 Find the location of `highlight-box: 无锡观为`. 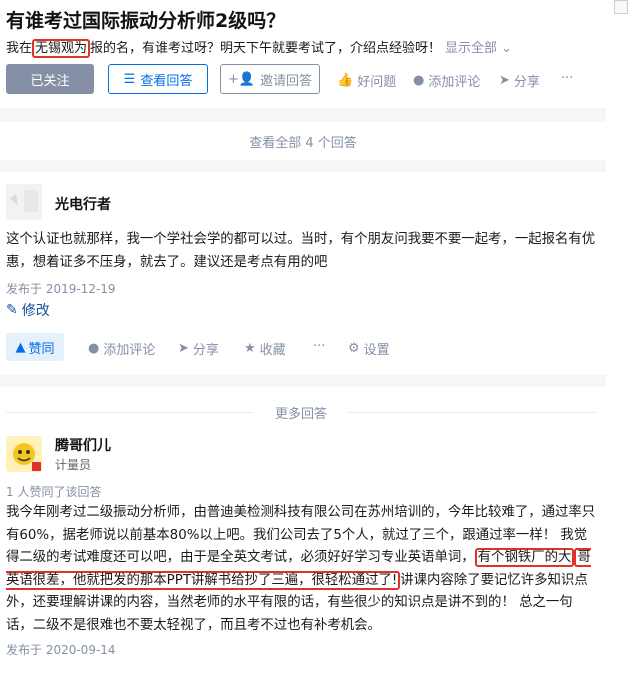

highlight-box: 无锡观为 is located at coordinates (61, 48).